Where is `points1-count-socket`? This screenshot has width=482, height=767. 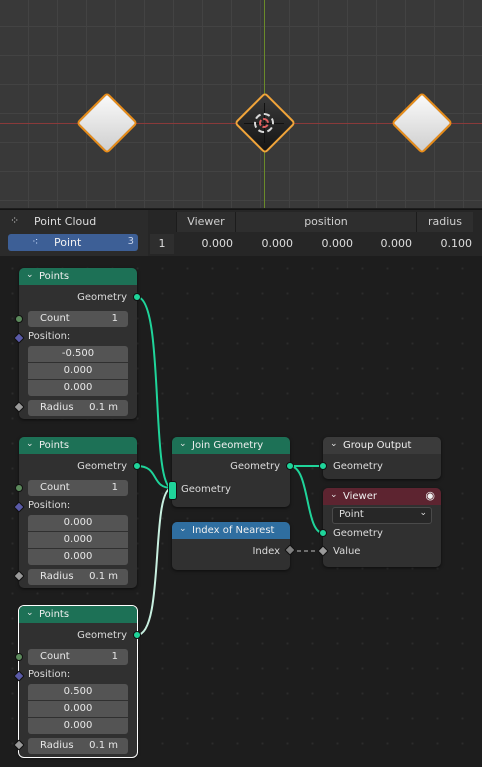 points1-count-socket is located at coordinates (19, 319).